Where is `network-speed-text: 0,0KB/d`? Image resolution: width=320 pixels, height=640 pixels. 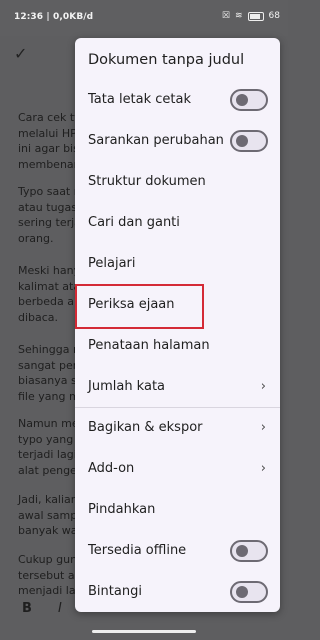
network-speed-text: 0,0KB/d is located at coordinates (73, 17).